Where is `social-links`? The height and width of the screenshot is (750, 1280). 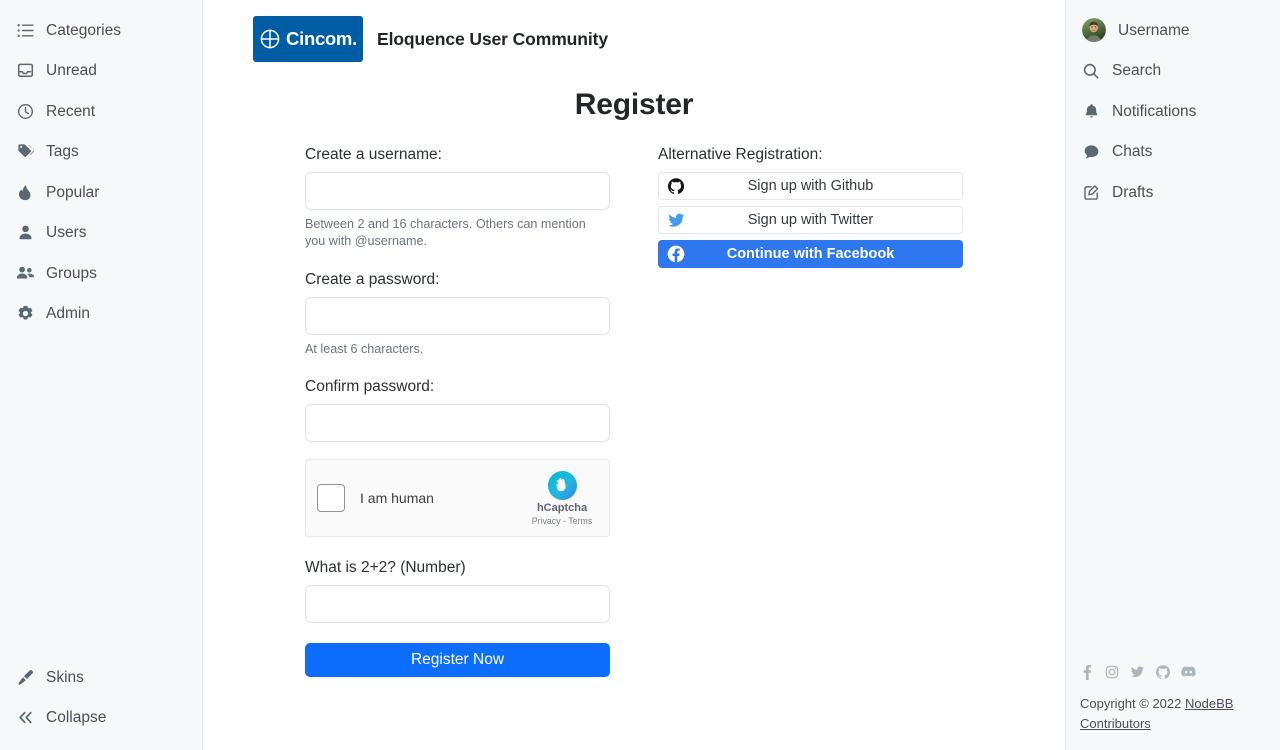 social-links is located at coordinates (1173, 674).